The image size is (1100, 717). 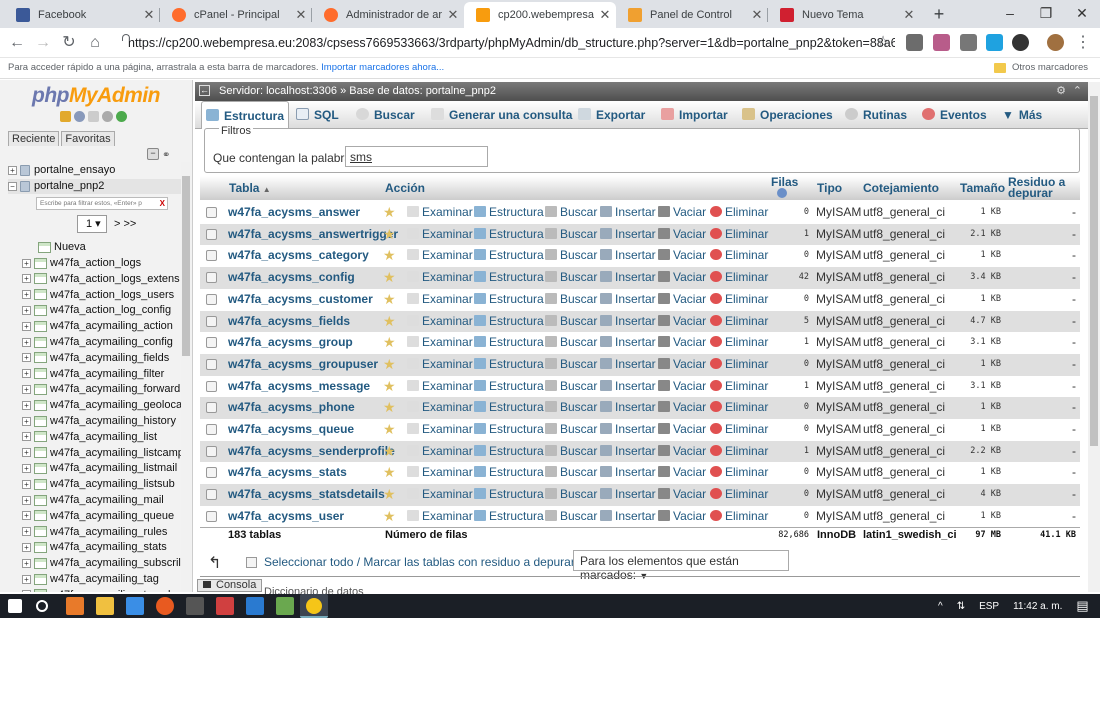 I want to click on search-icon, so click(x=42, y=606).